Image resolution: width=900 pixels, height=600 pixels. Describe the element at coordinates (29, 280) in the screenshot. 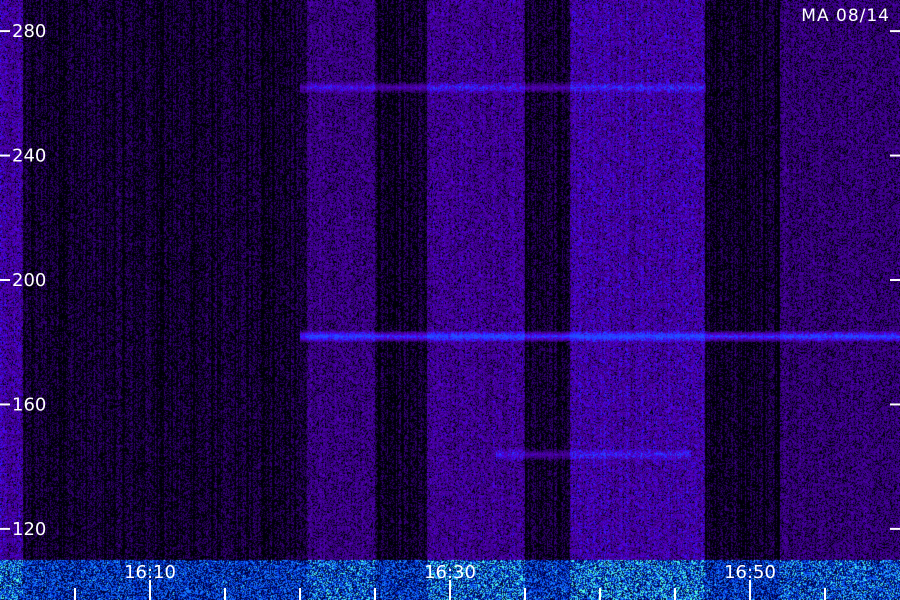

I see `y-tick-label-200: 200` at that location.